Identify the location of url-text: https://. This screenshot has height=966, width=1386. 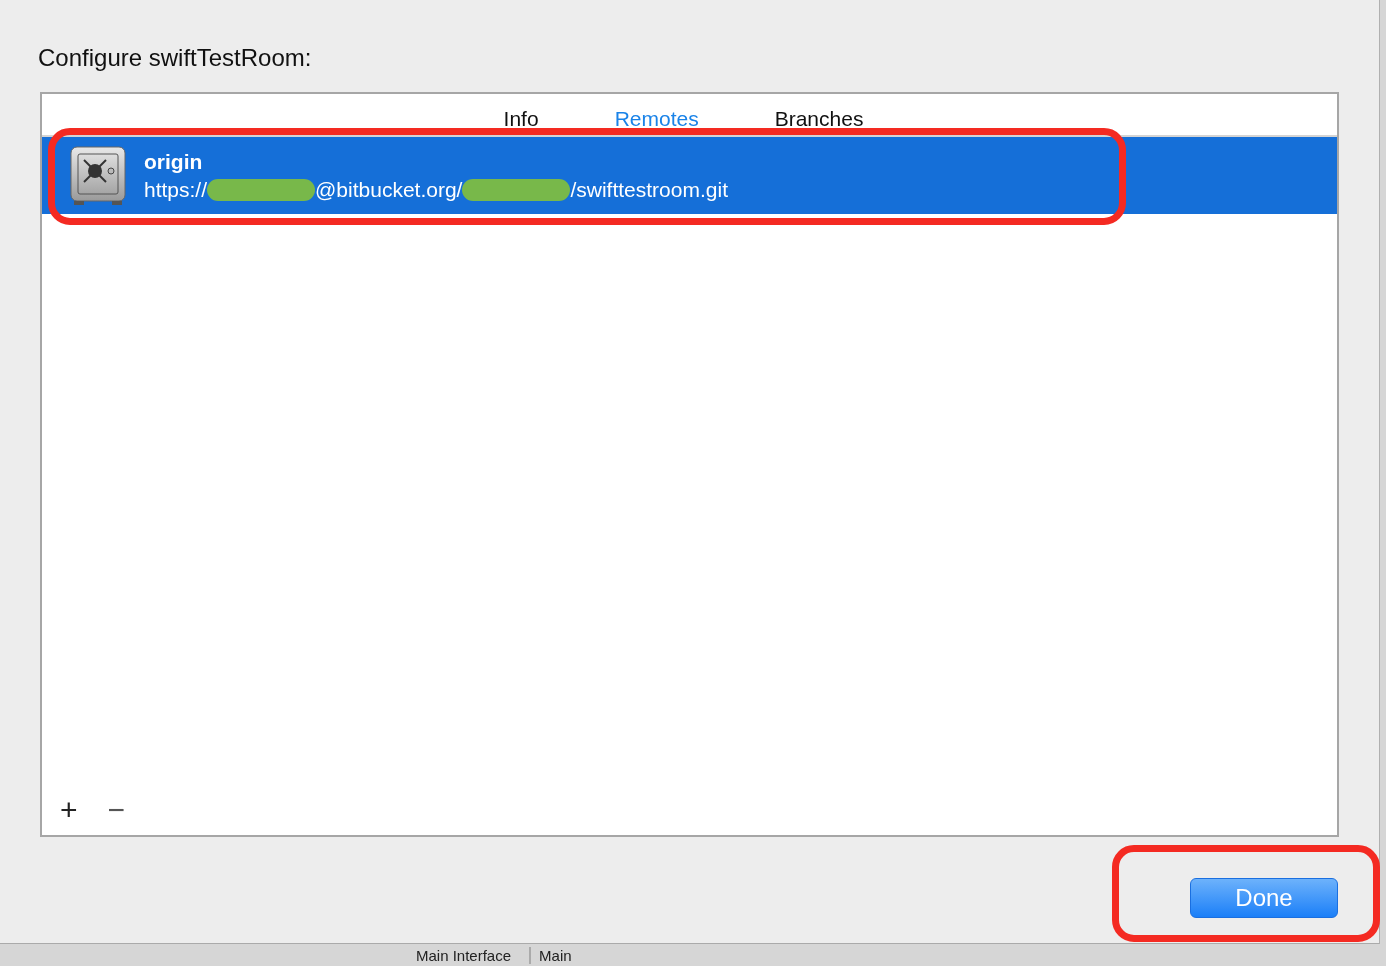
(176, 189).